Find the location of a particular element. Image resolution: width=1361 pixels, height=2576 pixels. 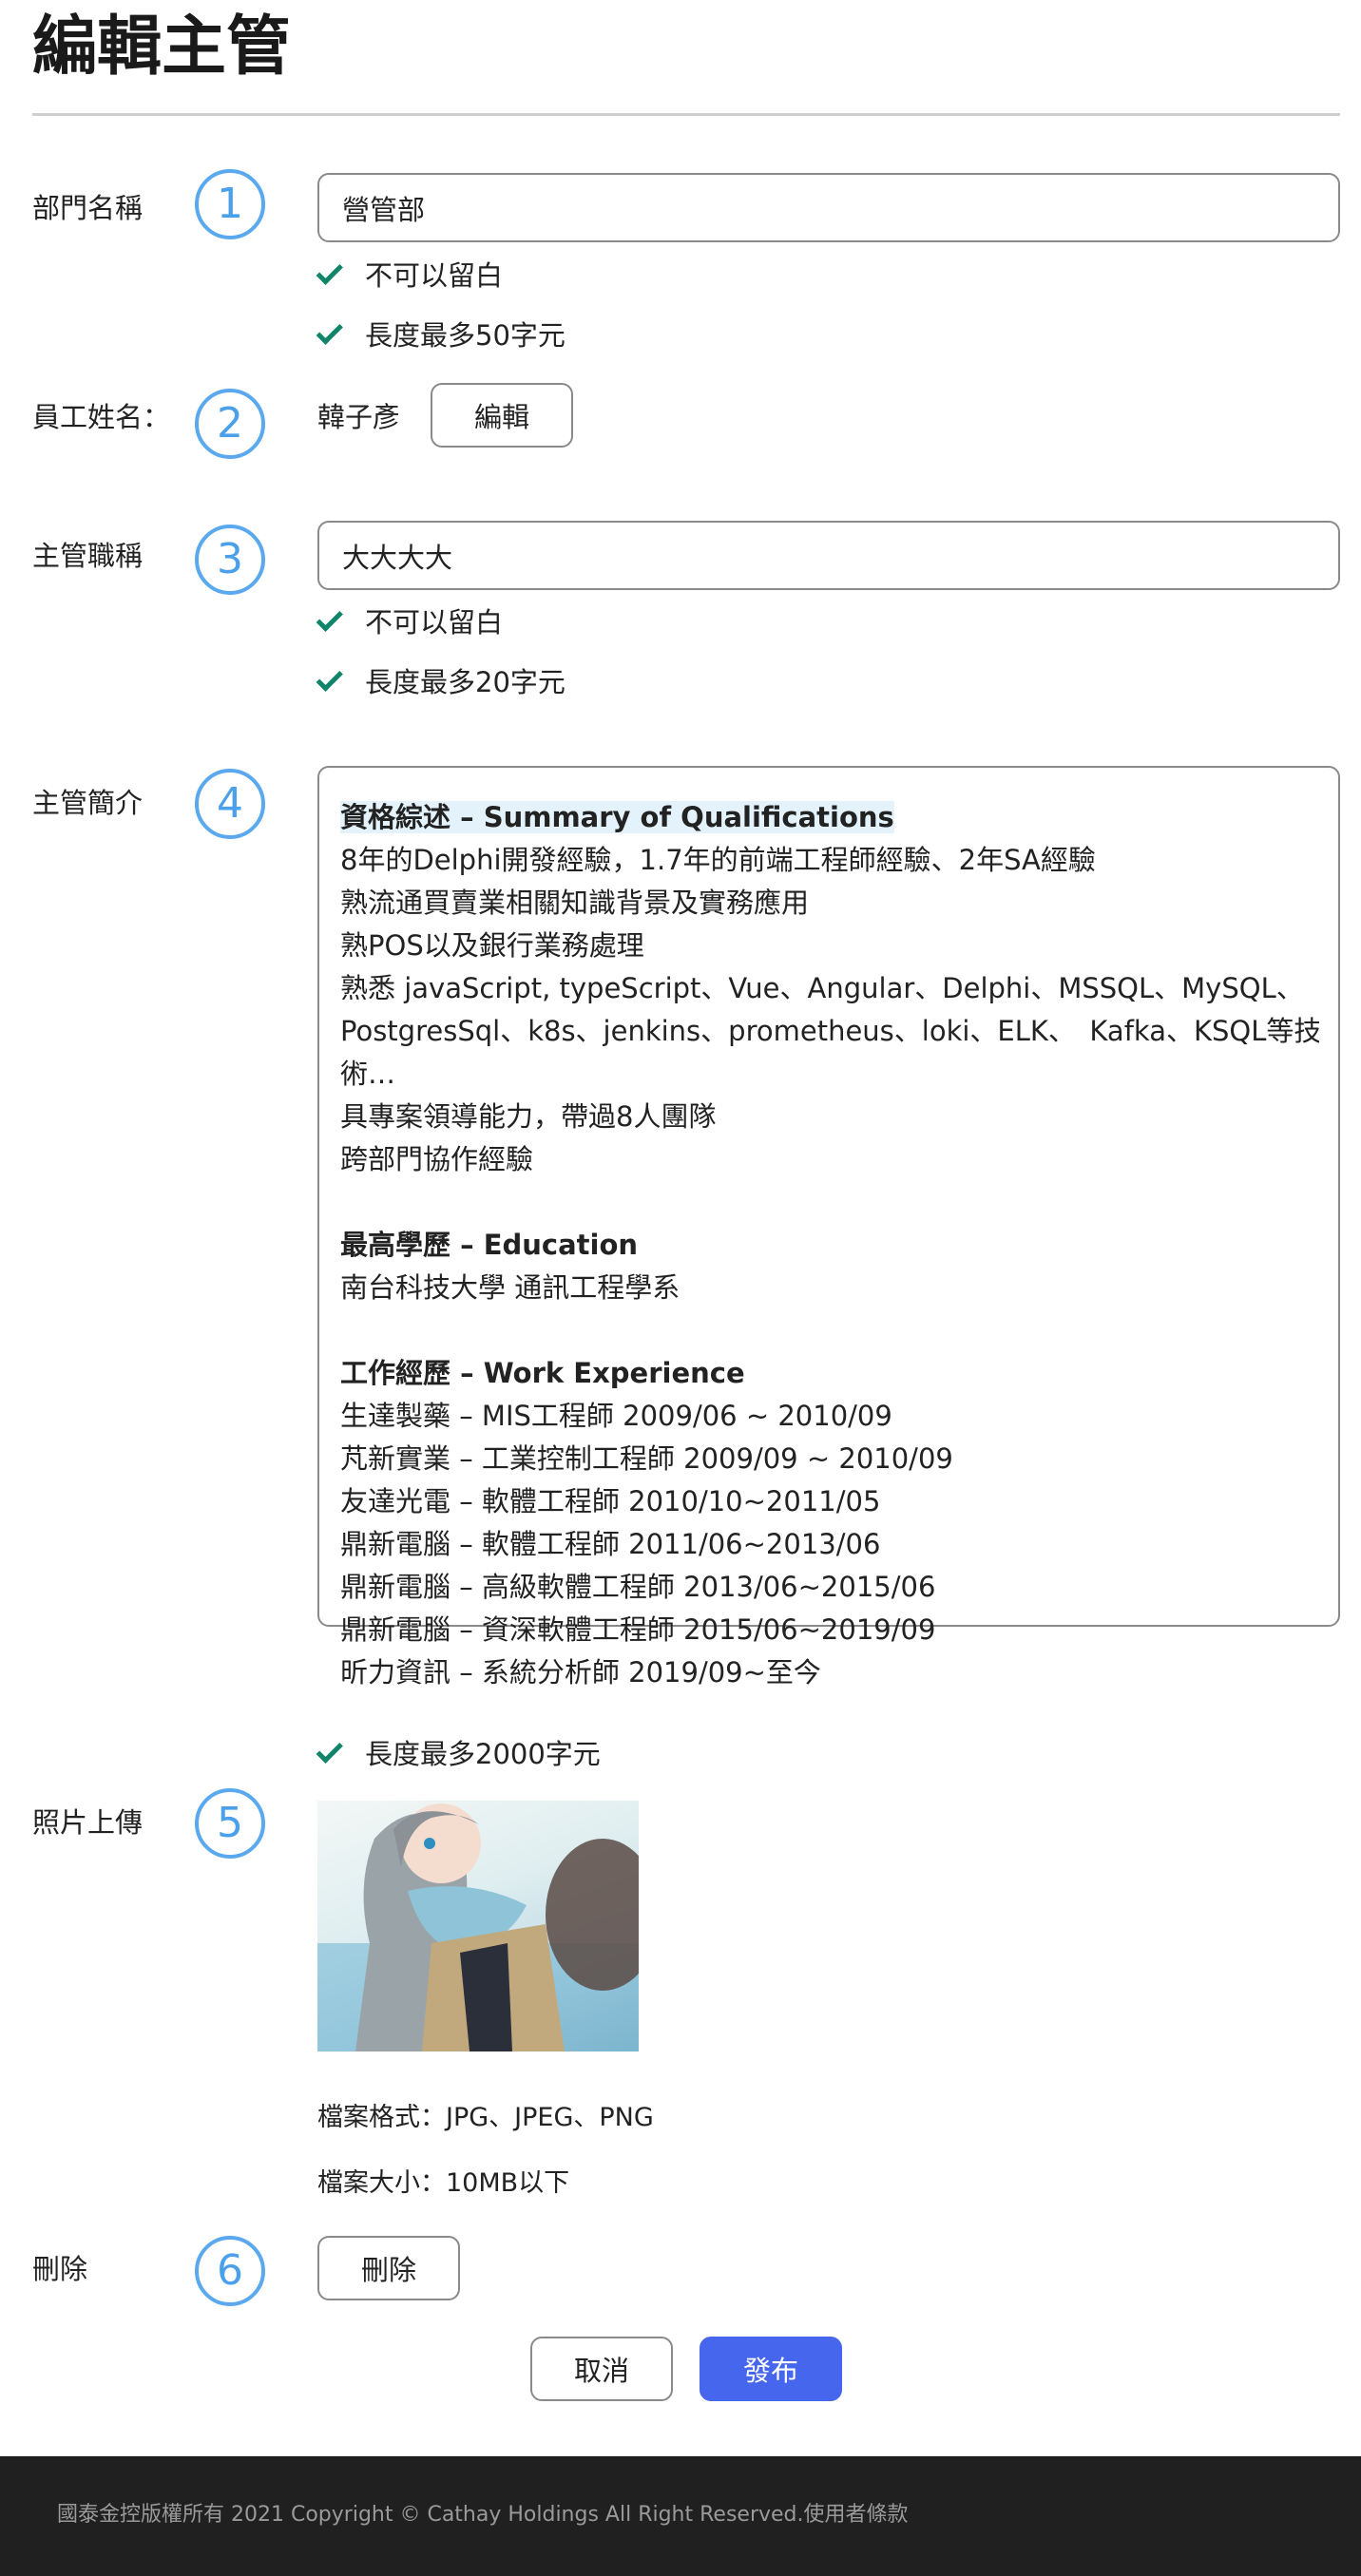

department-input is located at coordinates (828, 207).